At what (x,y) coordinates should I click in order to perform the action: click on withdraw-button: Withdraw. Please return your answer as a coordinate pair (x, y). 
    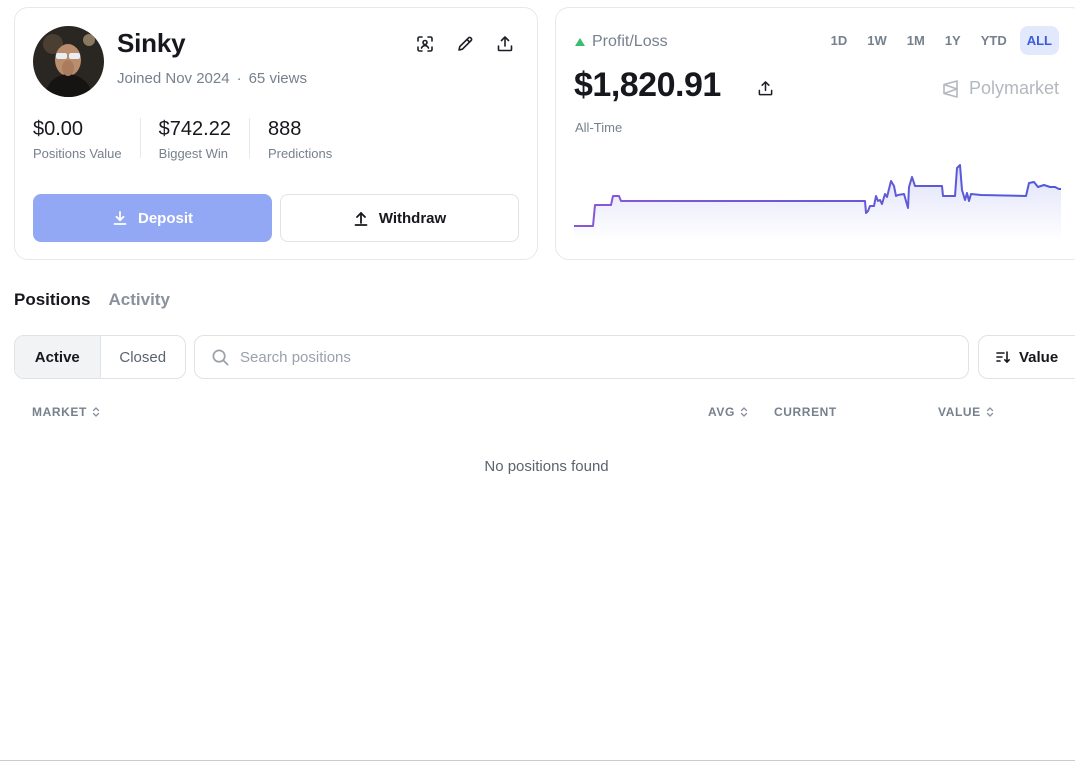
    Looking at the image, I should click on (399, 218).